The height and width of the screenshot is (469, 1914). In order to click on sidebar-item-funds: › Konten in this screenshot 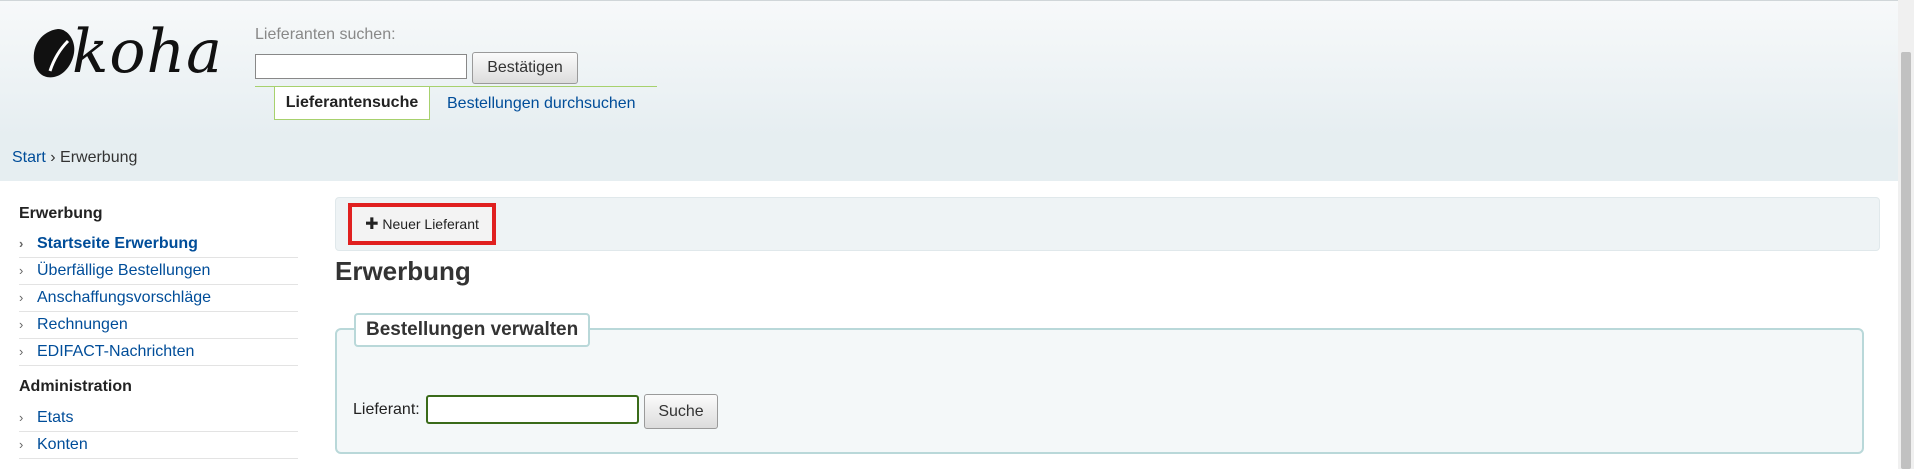, I will do `click(158, 445)`.